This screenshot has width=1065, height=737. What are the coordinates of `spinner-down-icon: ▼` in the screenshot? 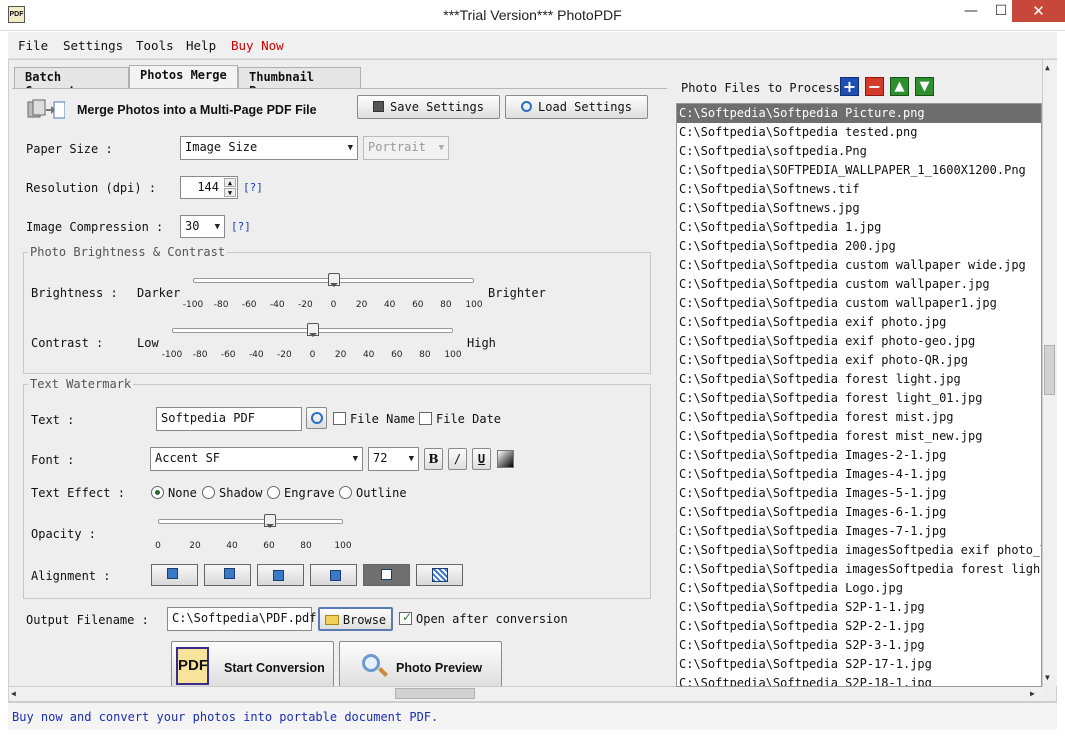 It's located at (230, 192).